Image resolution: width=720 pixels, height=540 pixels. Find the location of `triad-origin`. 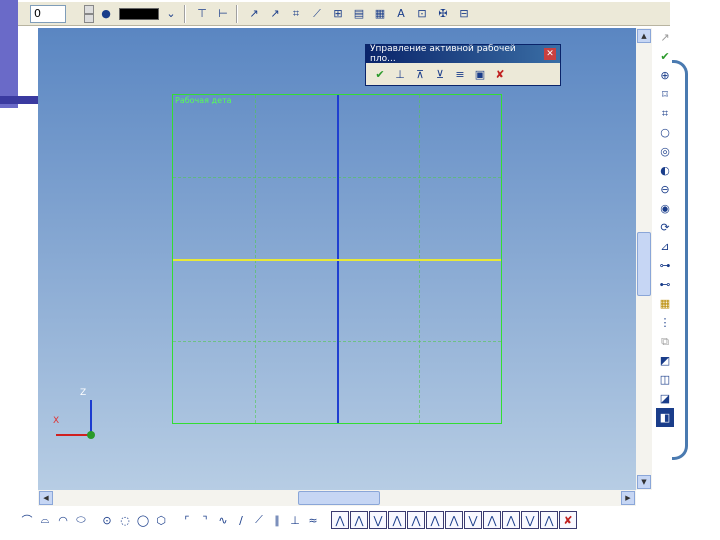

triad-origin is located at coordinates (91, 435).